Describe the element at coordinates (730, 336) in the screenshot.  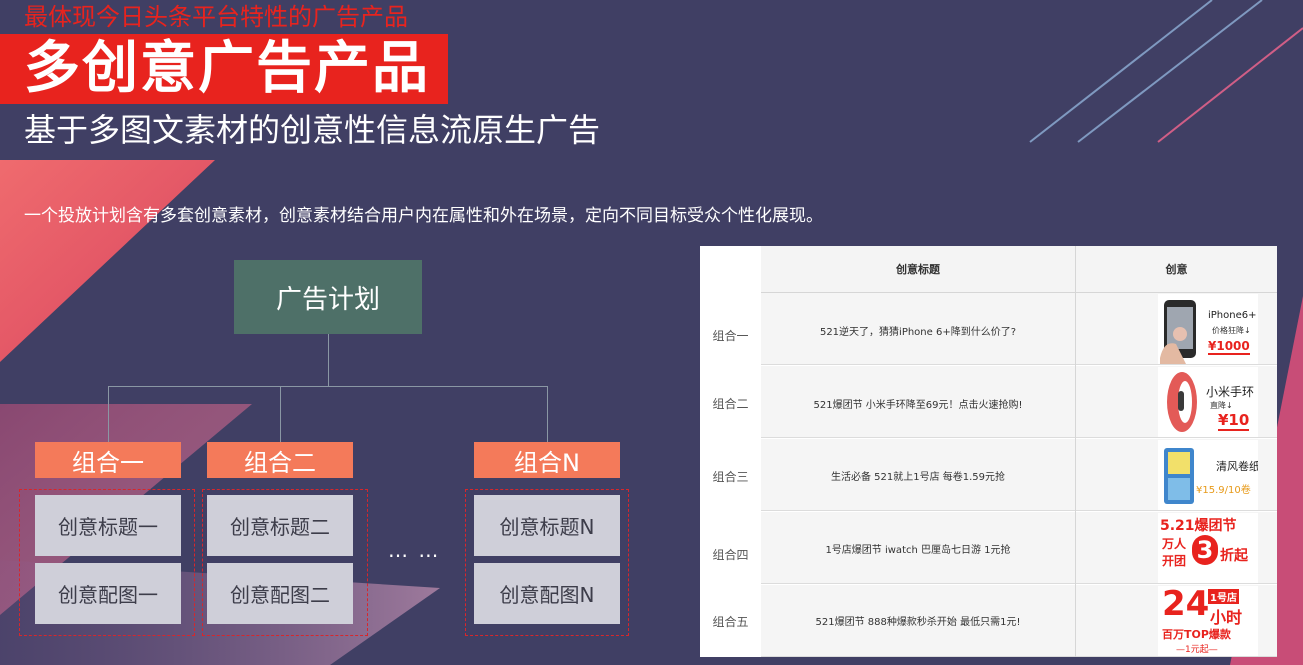
I see `row-label: 组合一` at that location.